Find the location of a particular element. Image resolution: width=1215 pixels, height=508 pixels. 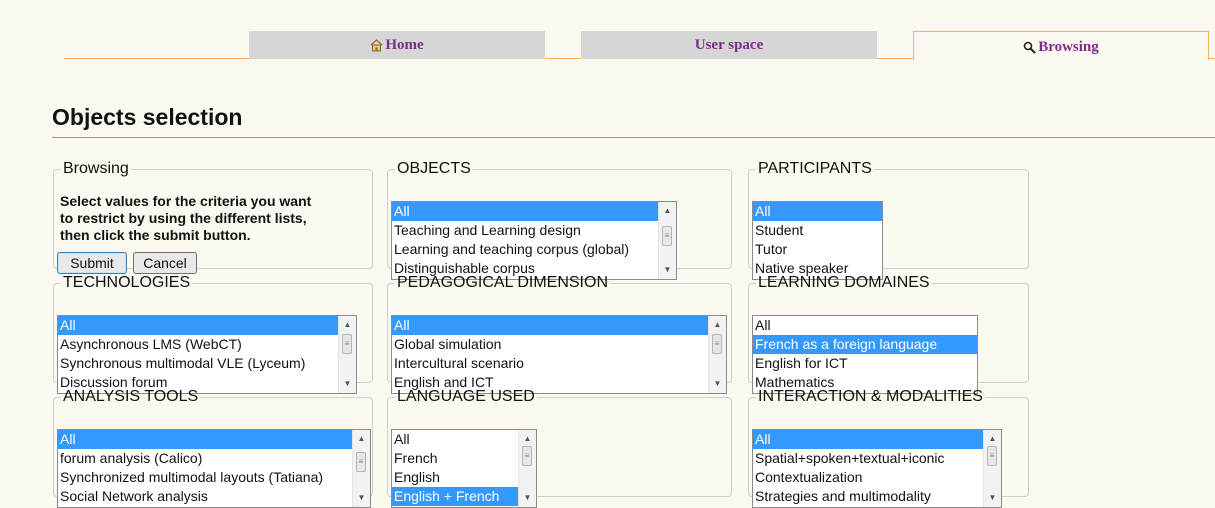

list-option: Tutor is located at coordinates (817, 249).